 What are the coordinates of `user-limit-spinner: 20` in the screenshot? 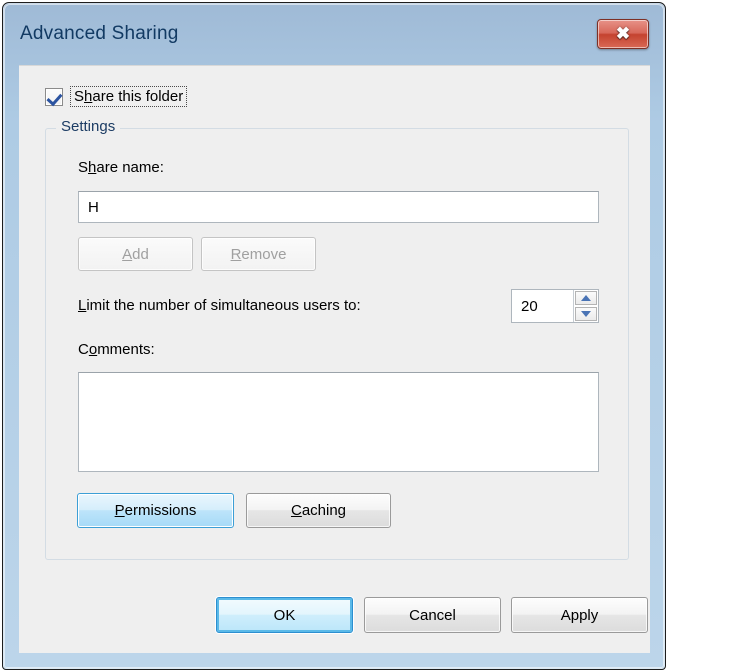 It's located at (555, 306).